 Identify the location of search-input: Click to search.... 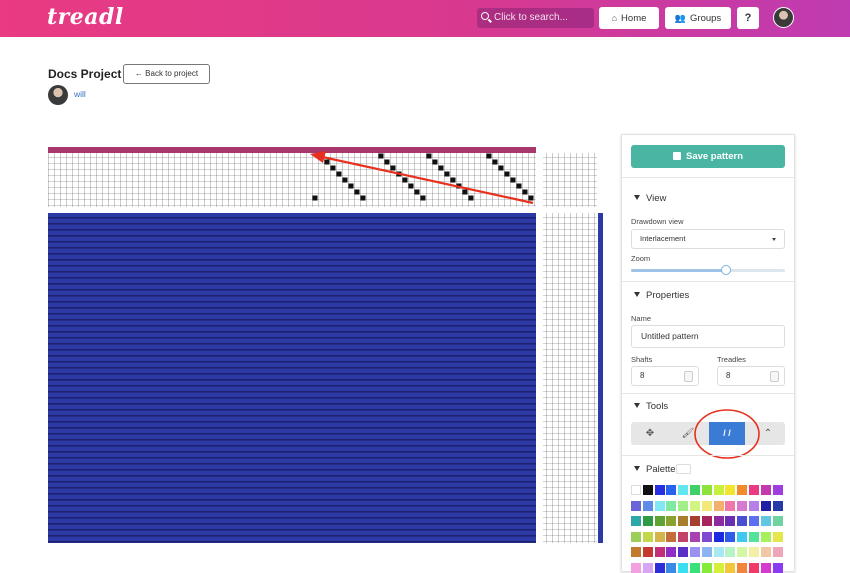
(535, 18).